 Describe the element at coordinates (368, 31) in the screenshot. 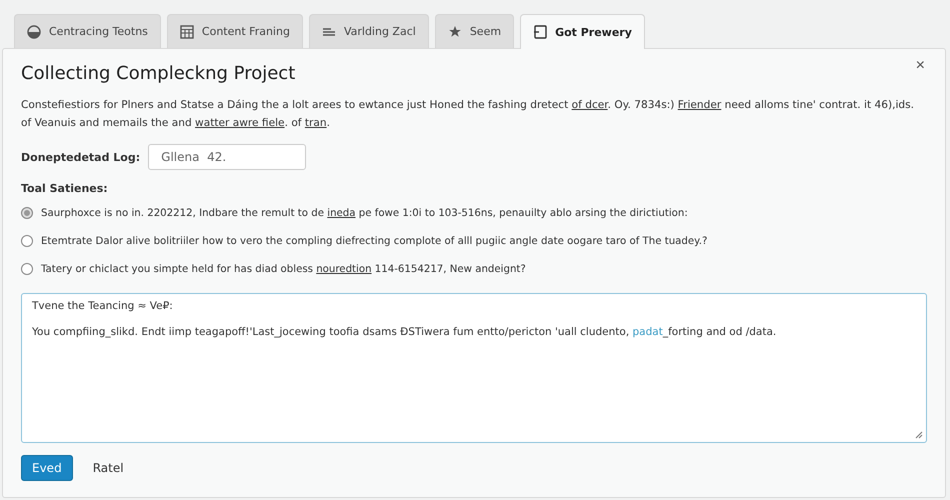

I see `tab: Varlding Zacl` at that location.